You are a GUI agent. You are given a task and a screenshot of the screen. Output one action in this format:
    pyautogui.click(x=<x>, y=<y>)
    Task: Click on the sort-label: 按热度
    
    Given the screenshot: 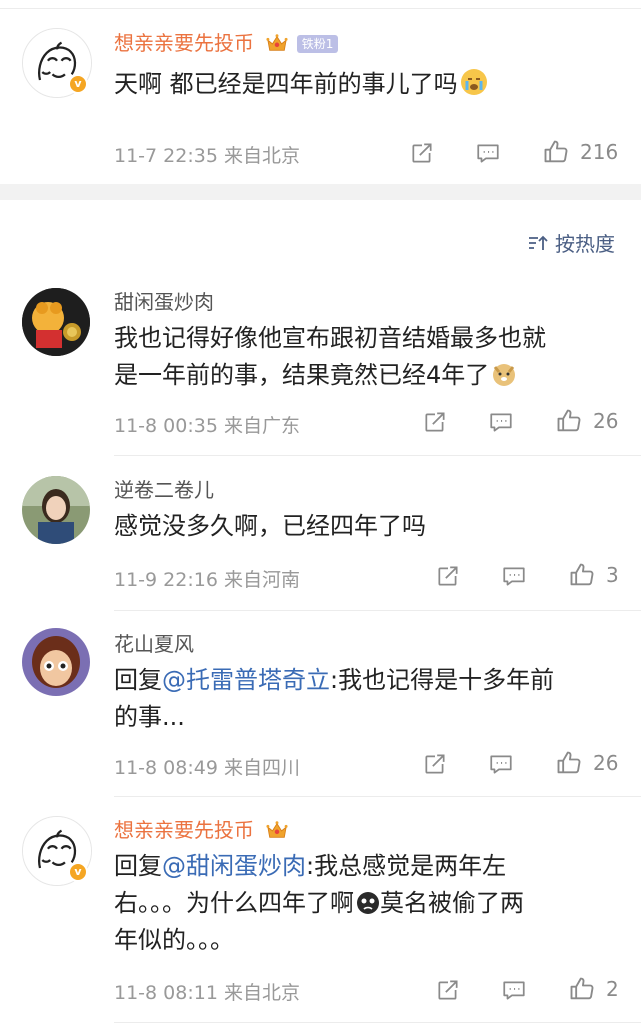 What is the action you would take?
    pyautogui.click(x=585, y=244)
    